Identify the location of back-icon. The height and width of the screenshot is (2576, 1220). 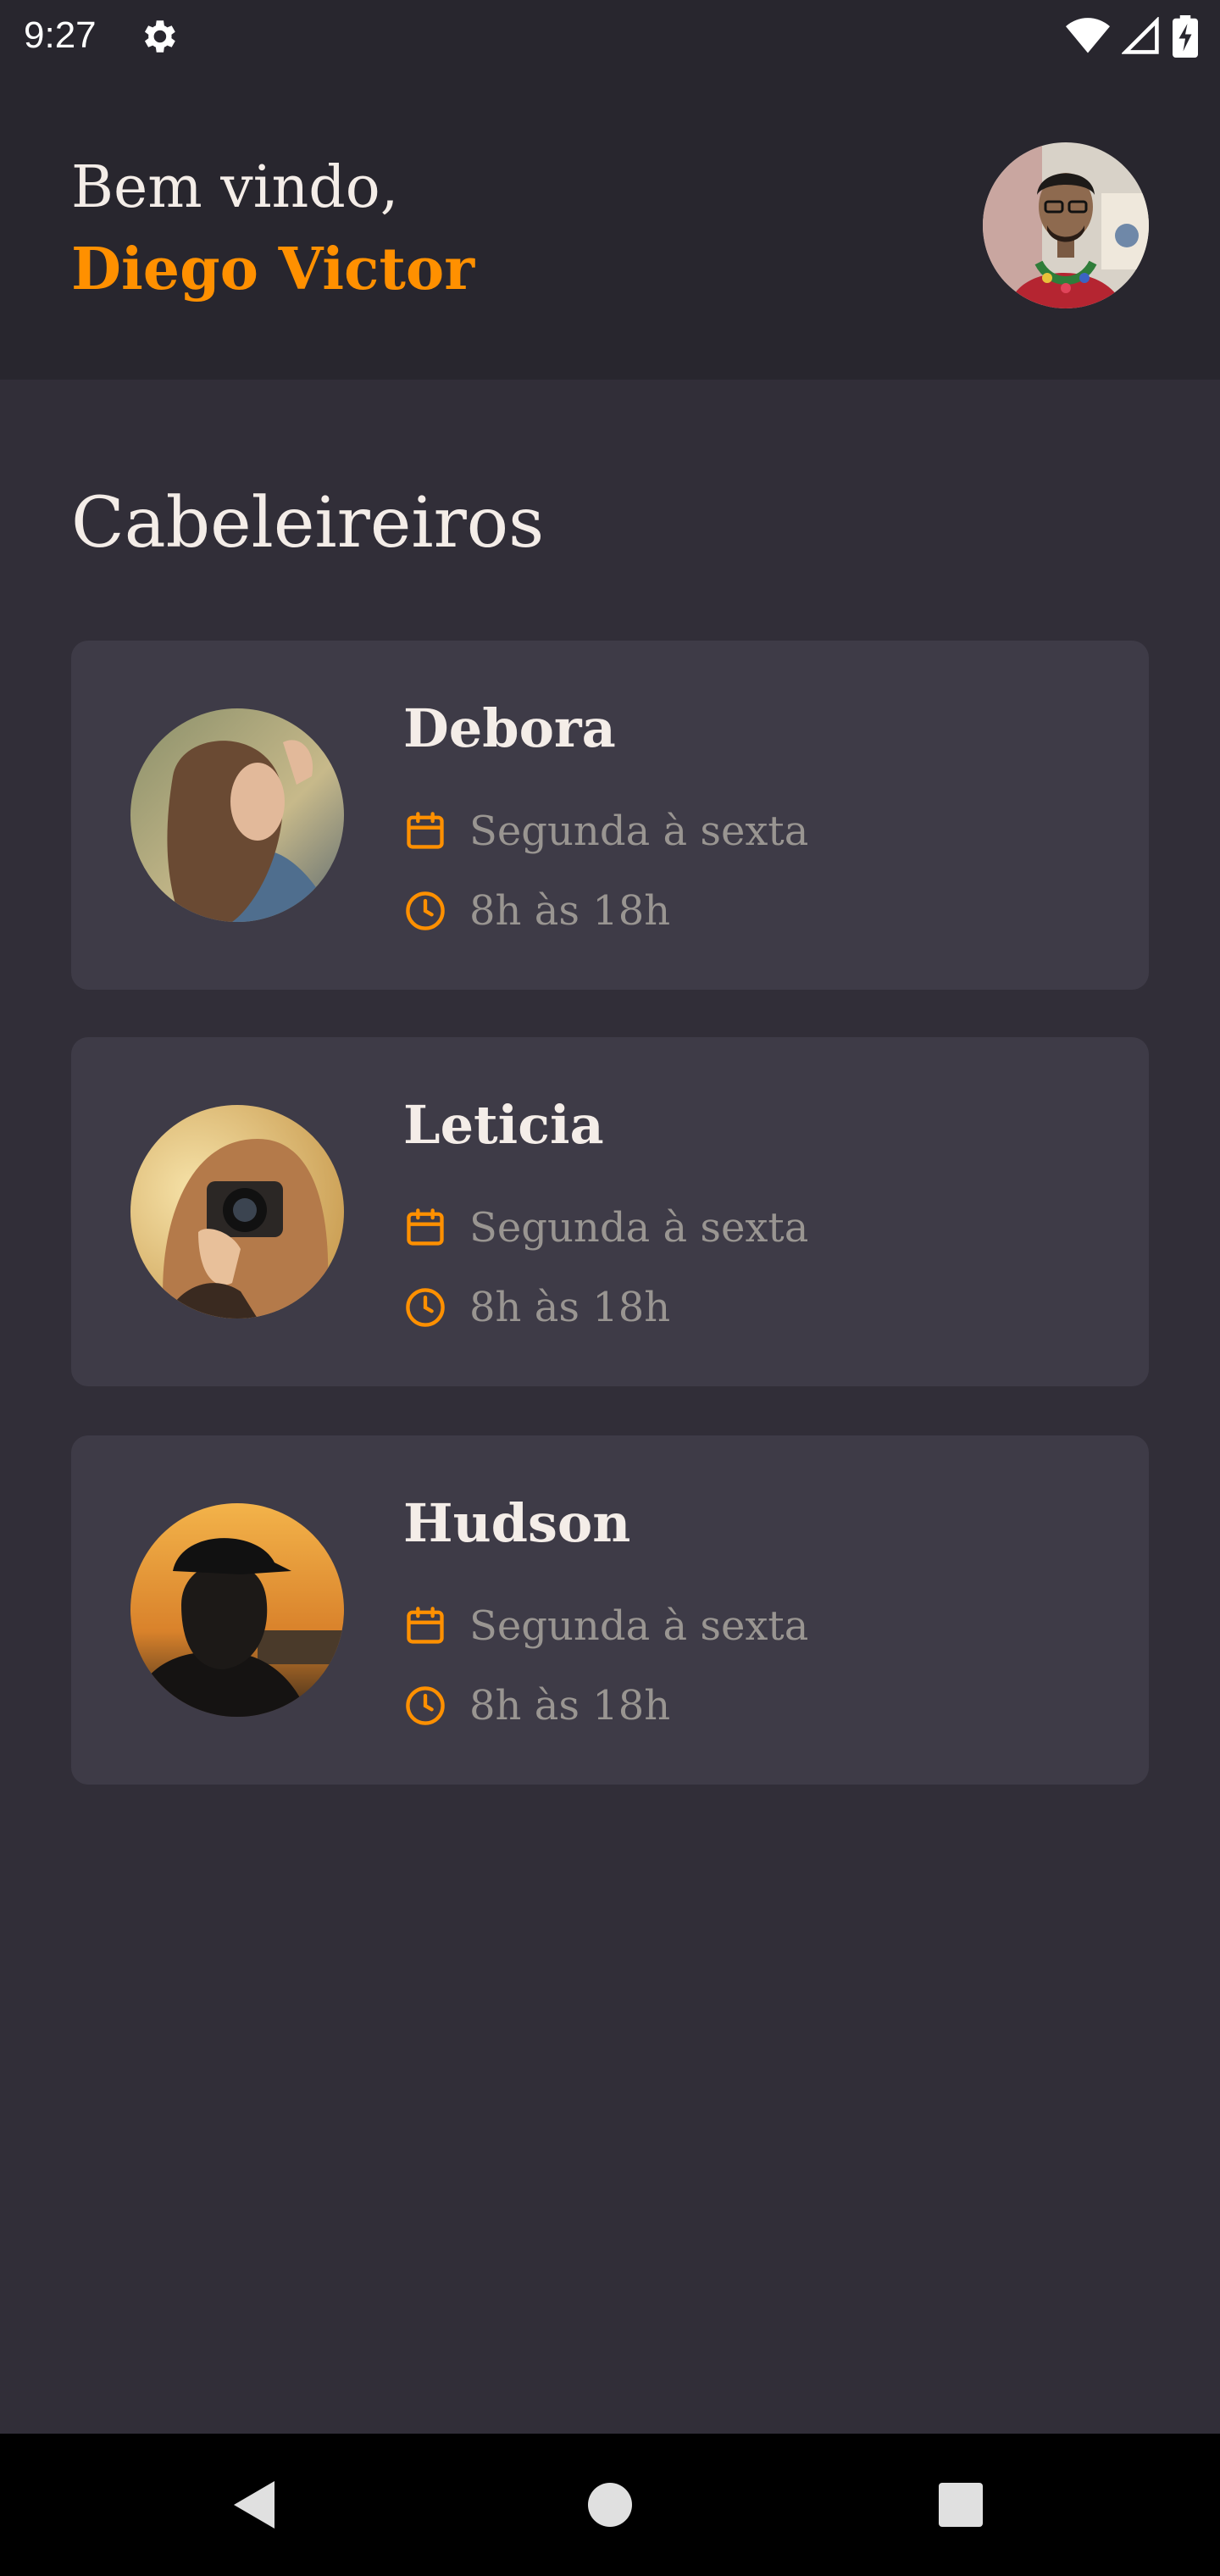
(254, 2505).